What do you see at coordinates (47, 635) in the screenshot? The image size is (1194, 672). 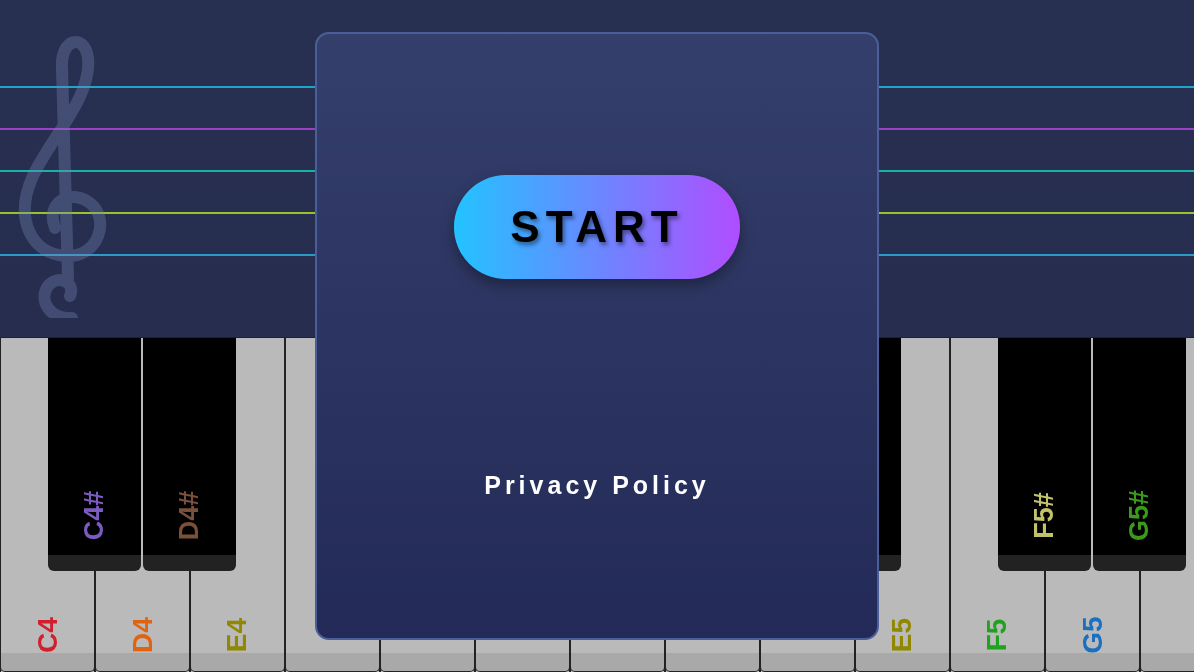 I see `key-label: C4` at bounding box center [47, 635].